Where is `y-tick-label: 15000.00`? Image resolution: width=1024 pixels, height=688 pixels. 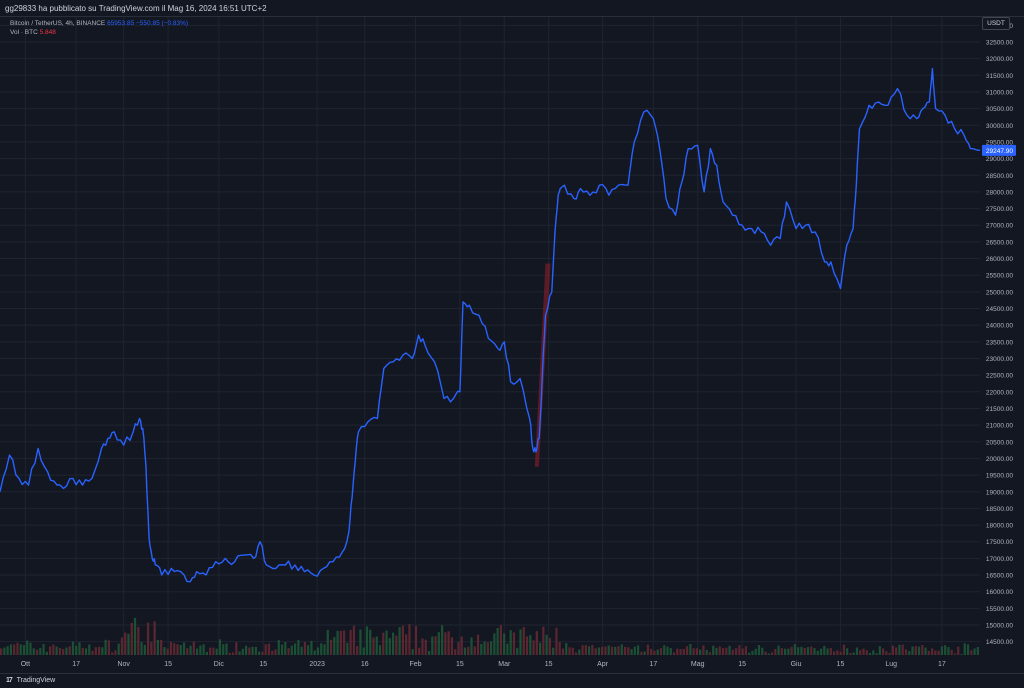 y-tick-label: 15000.00 is located at coordinates (999, 626).